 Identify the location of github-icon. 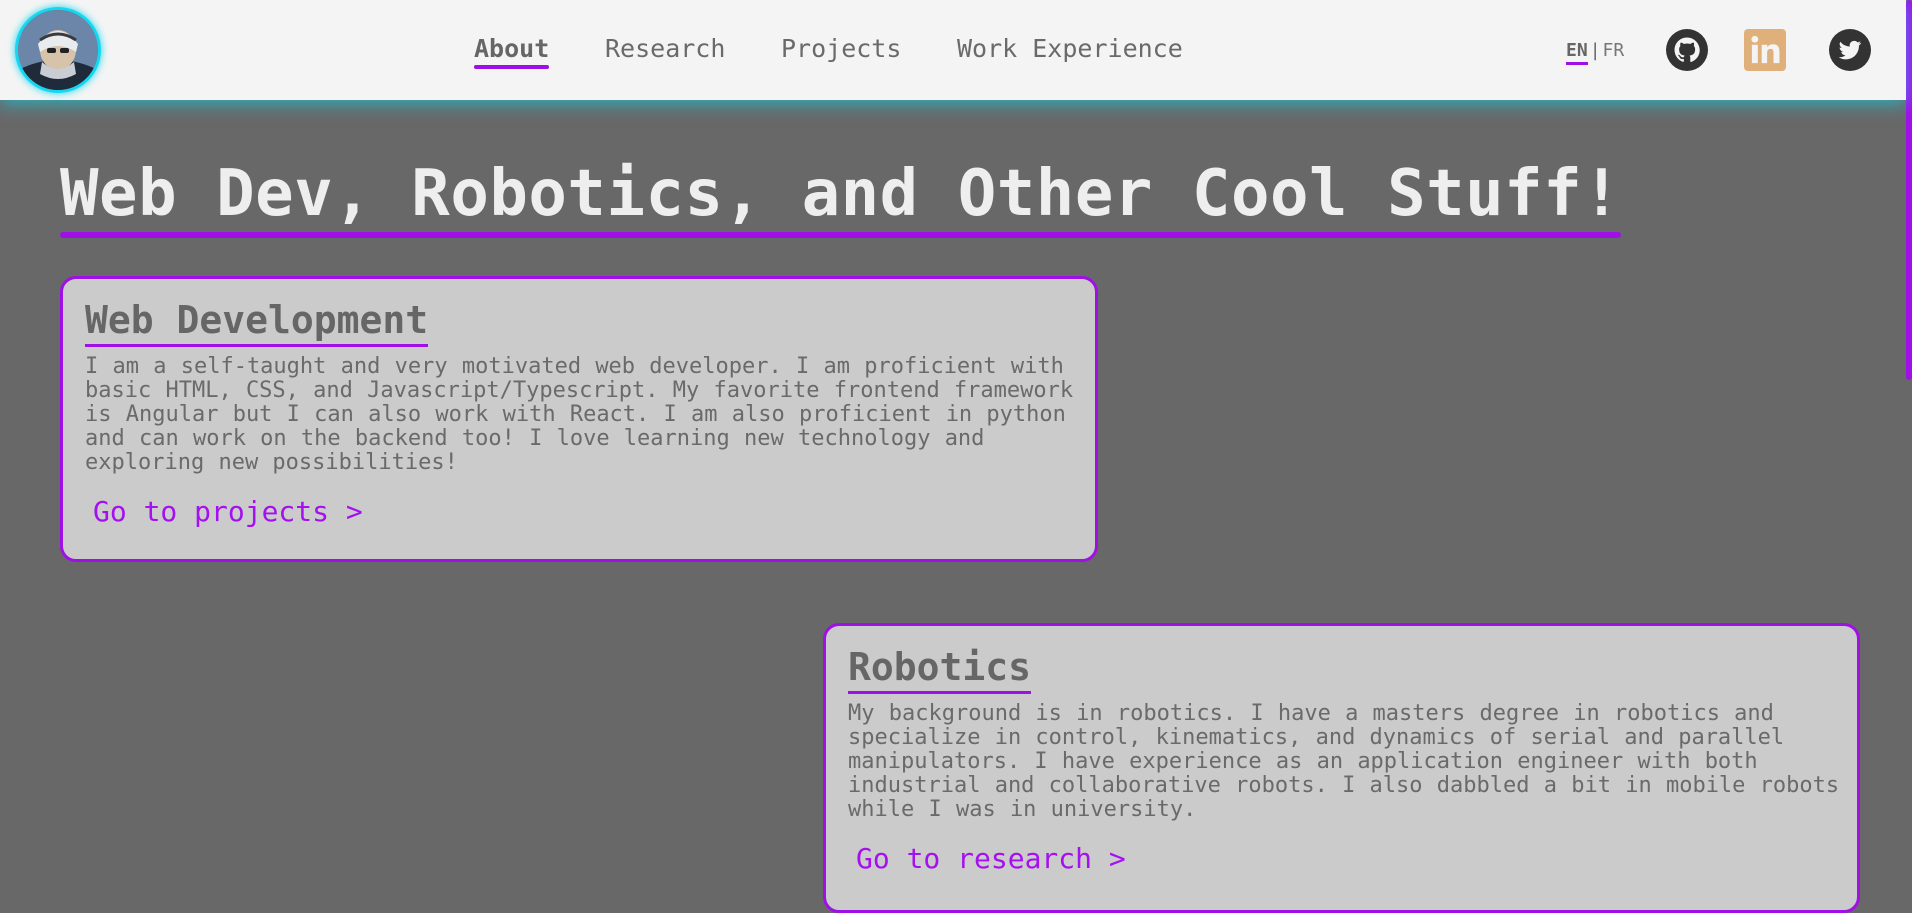
(1687, 50).